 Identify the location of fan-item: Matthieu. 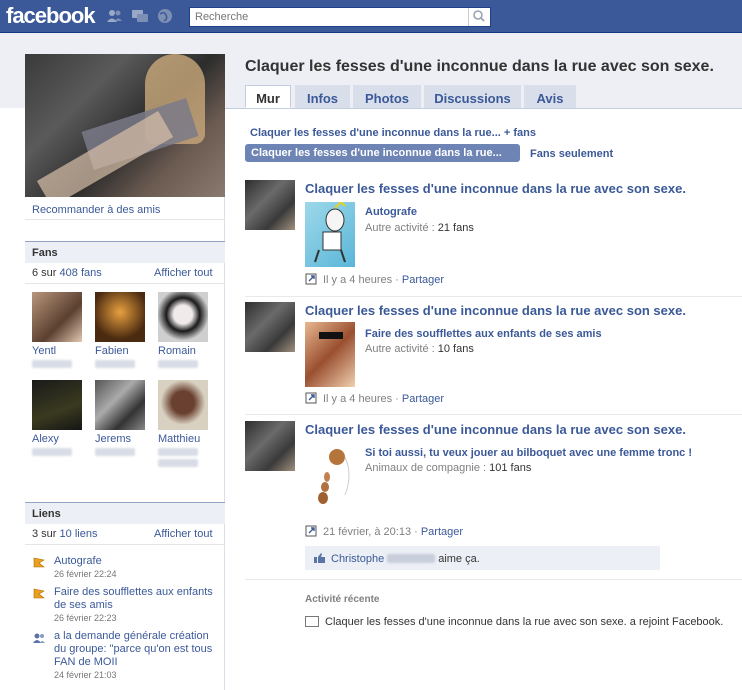
(184, 423).